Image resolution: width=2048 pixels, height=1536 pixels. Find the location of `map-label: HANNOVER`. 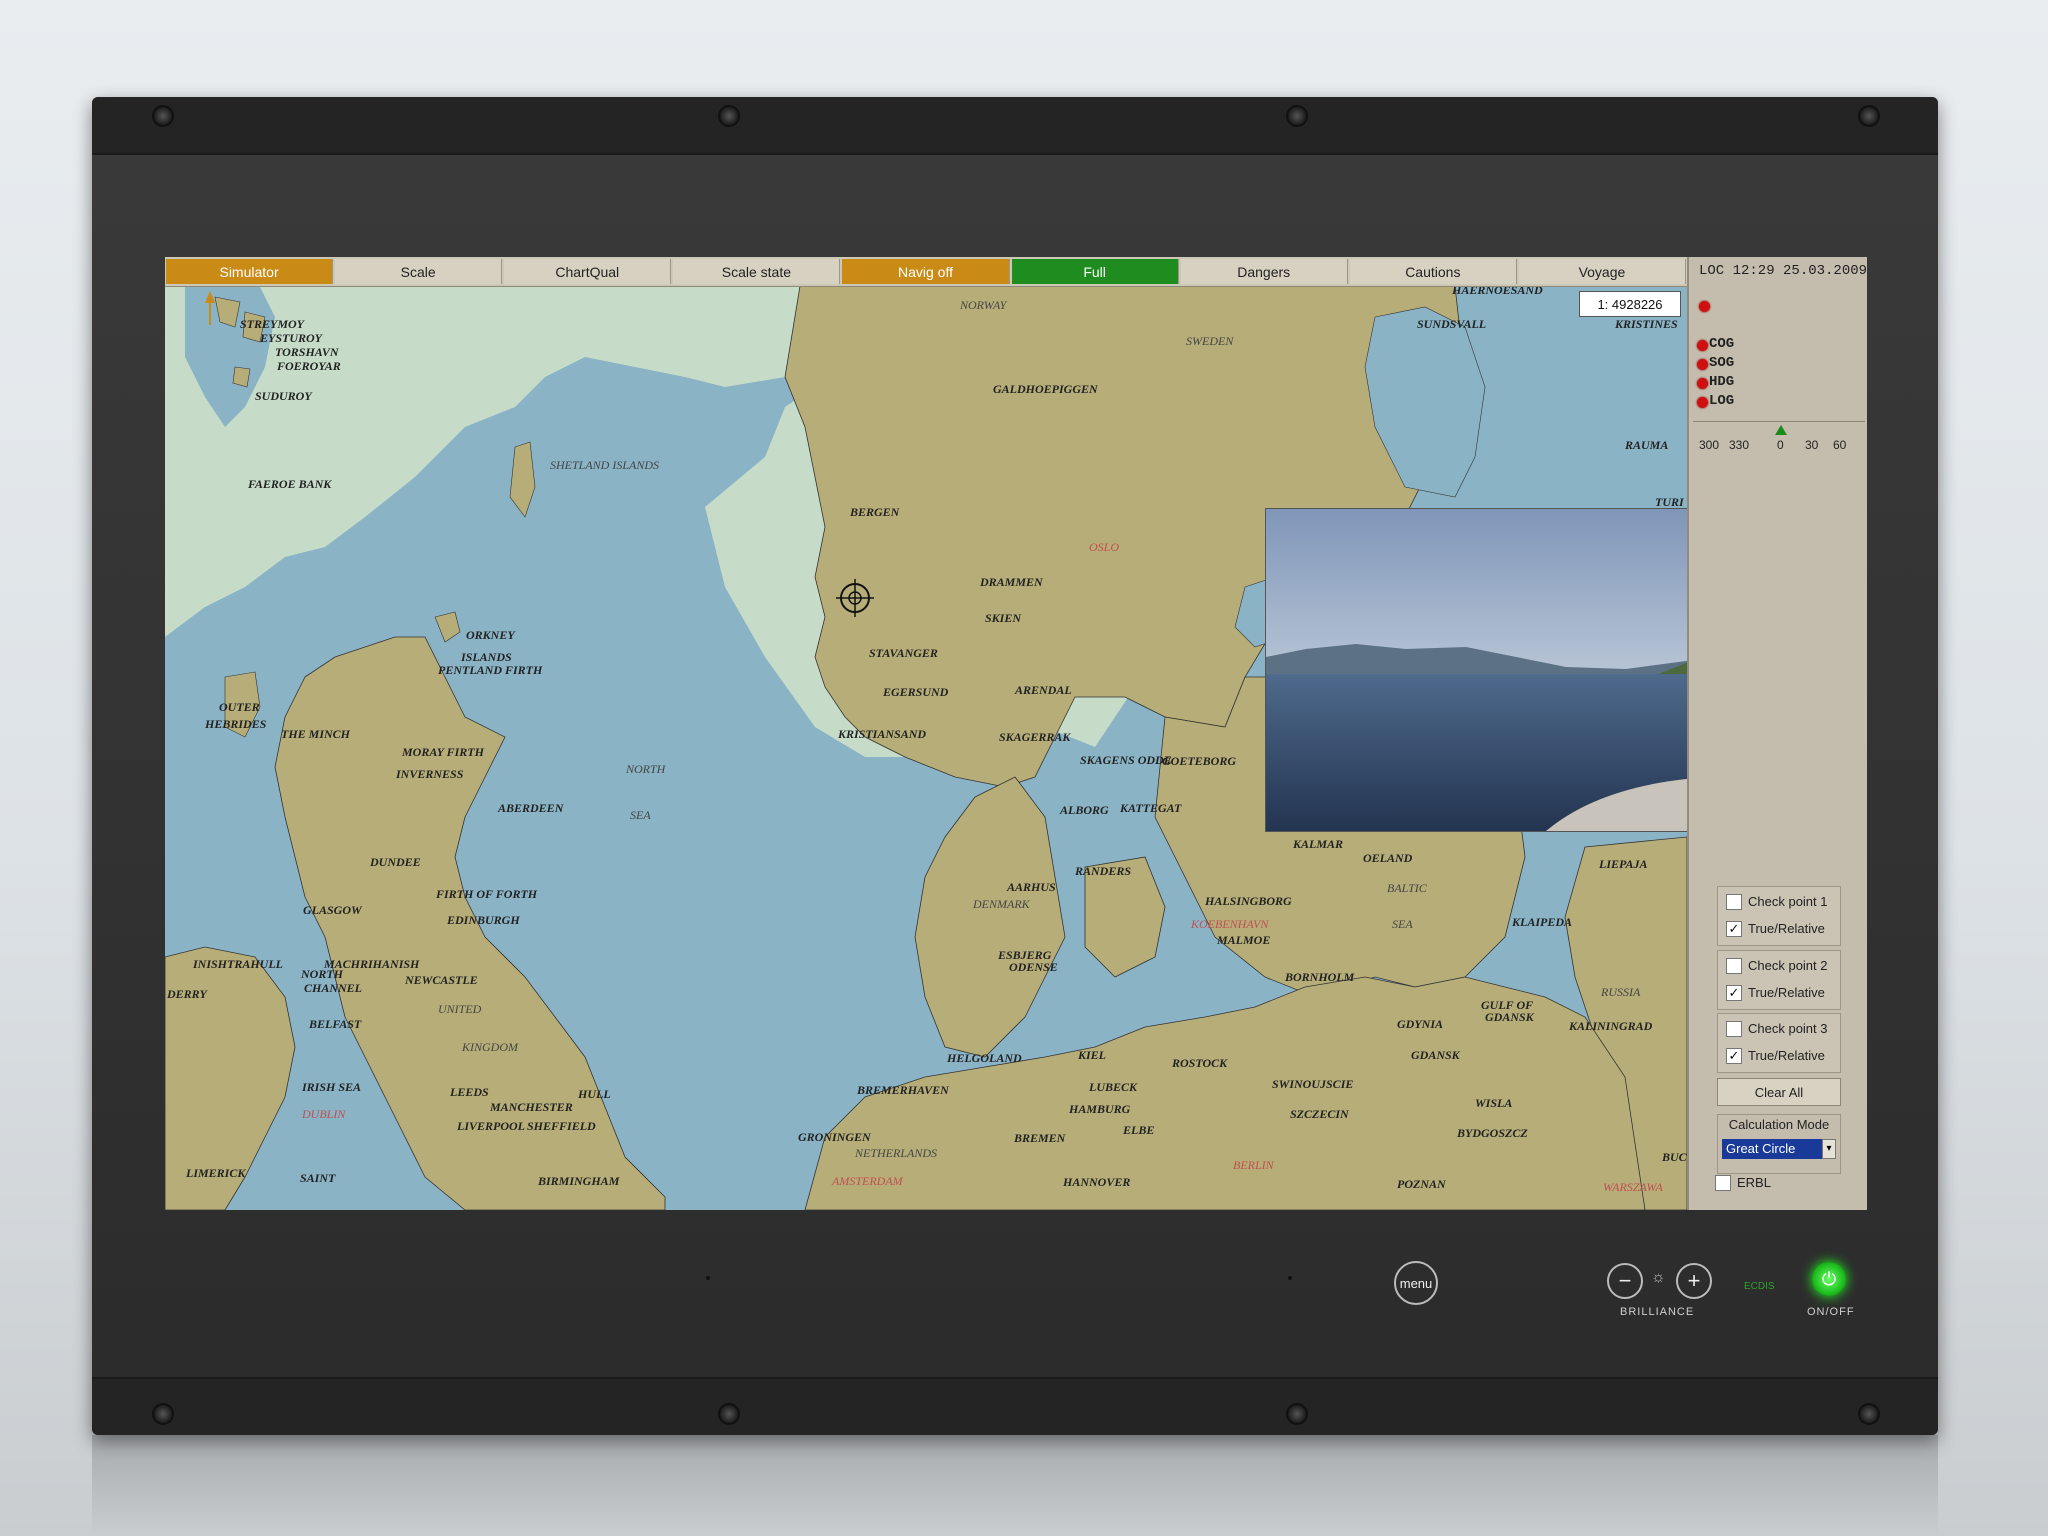

map-label: HANNOVER is located at coordinates (1097, 1182).